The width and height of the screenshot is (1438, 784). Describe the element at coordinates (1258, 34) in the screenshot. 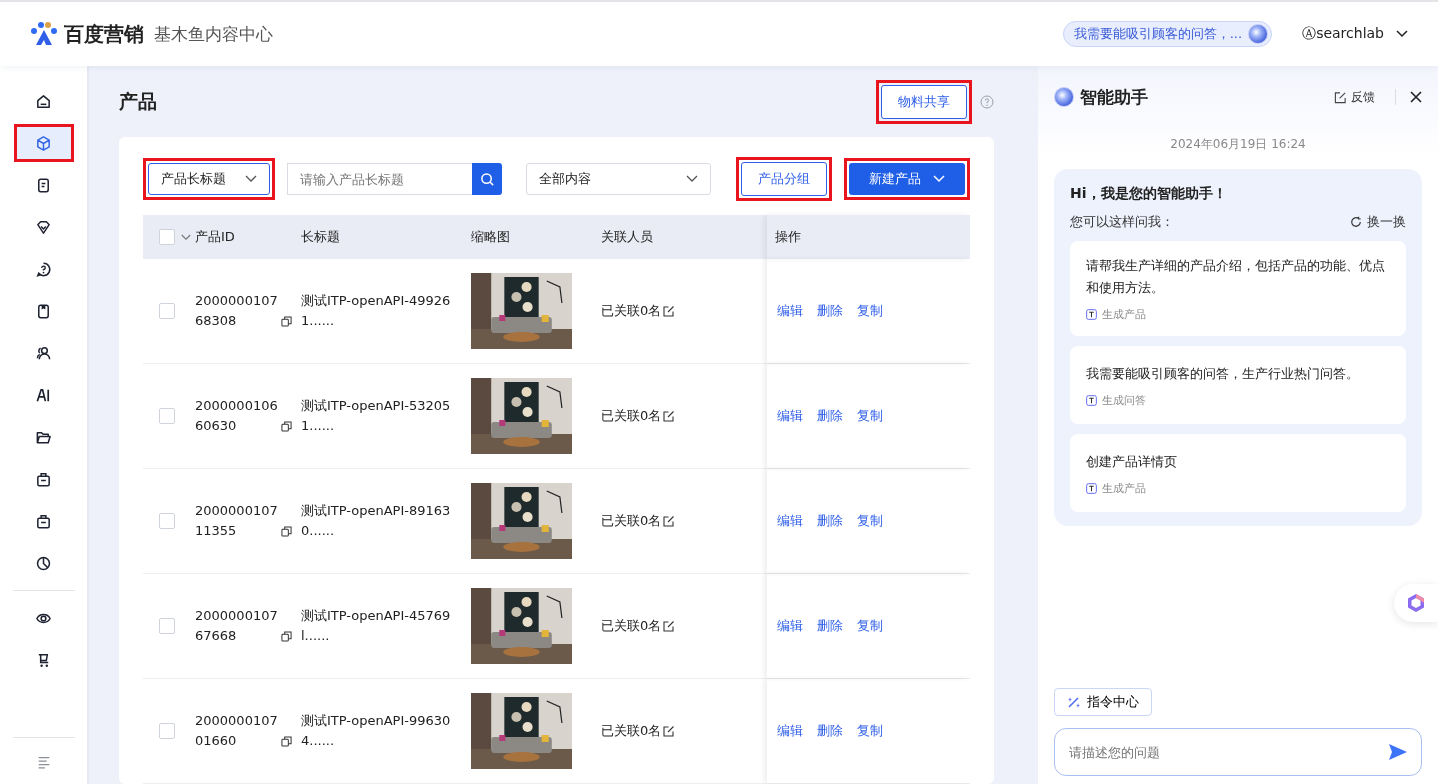

I see `assistant-orb-icon` at that location.